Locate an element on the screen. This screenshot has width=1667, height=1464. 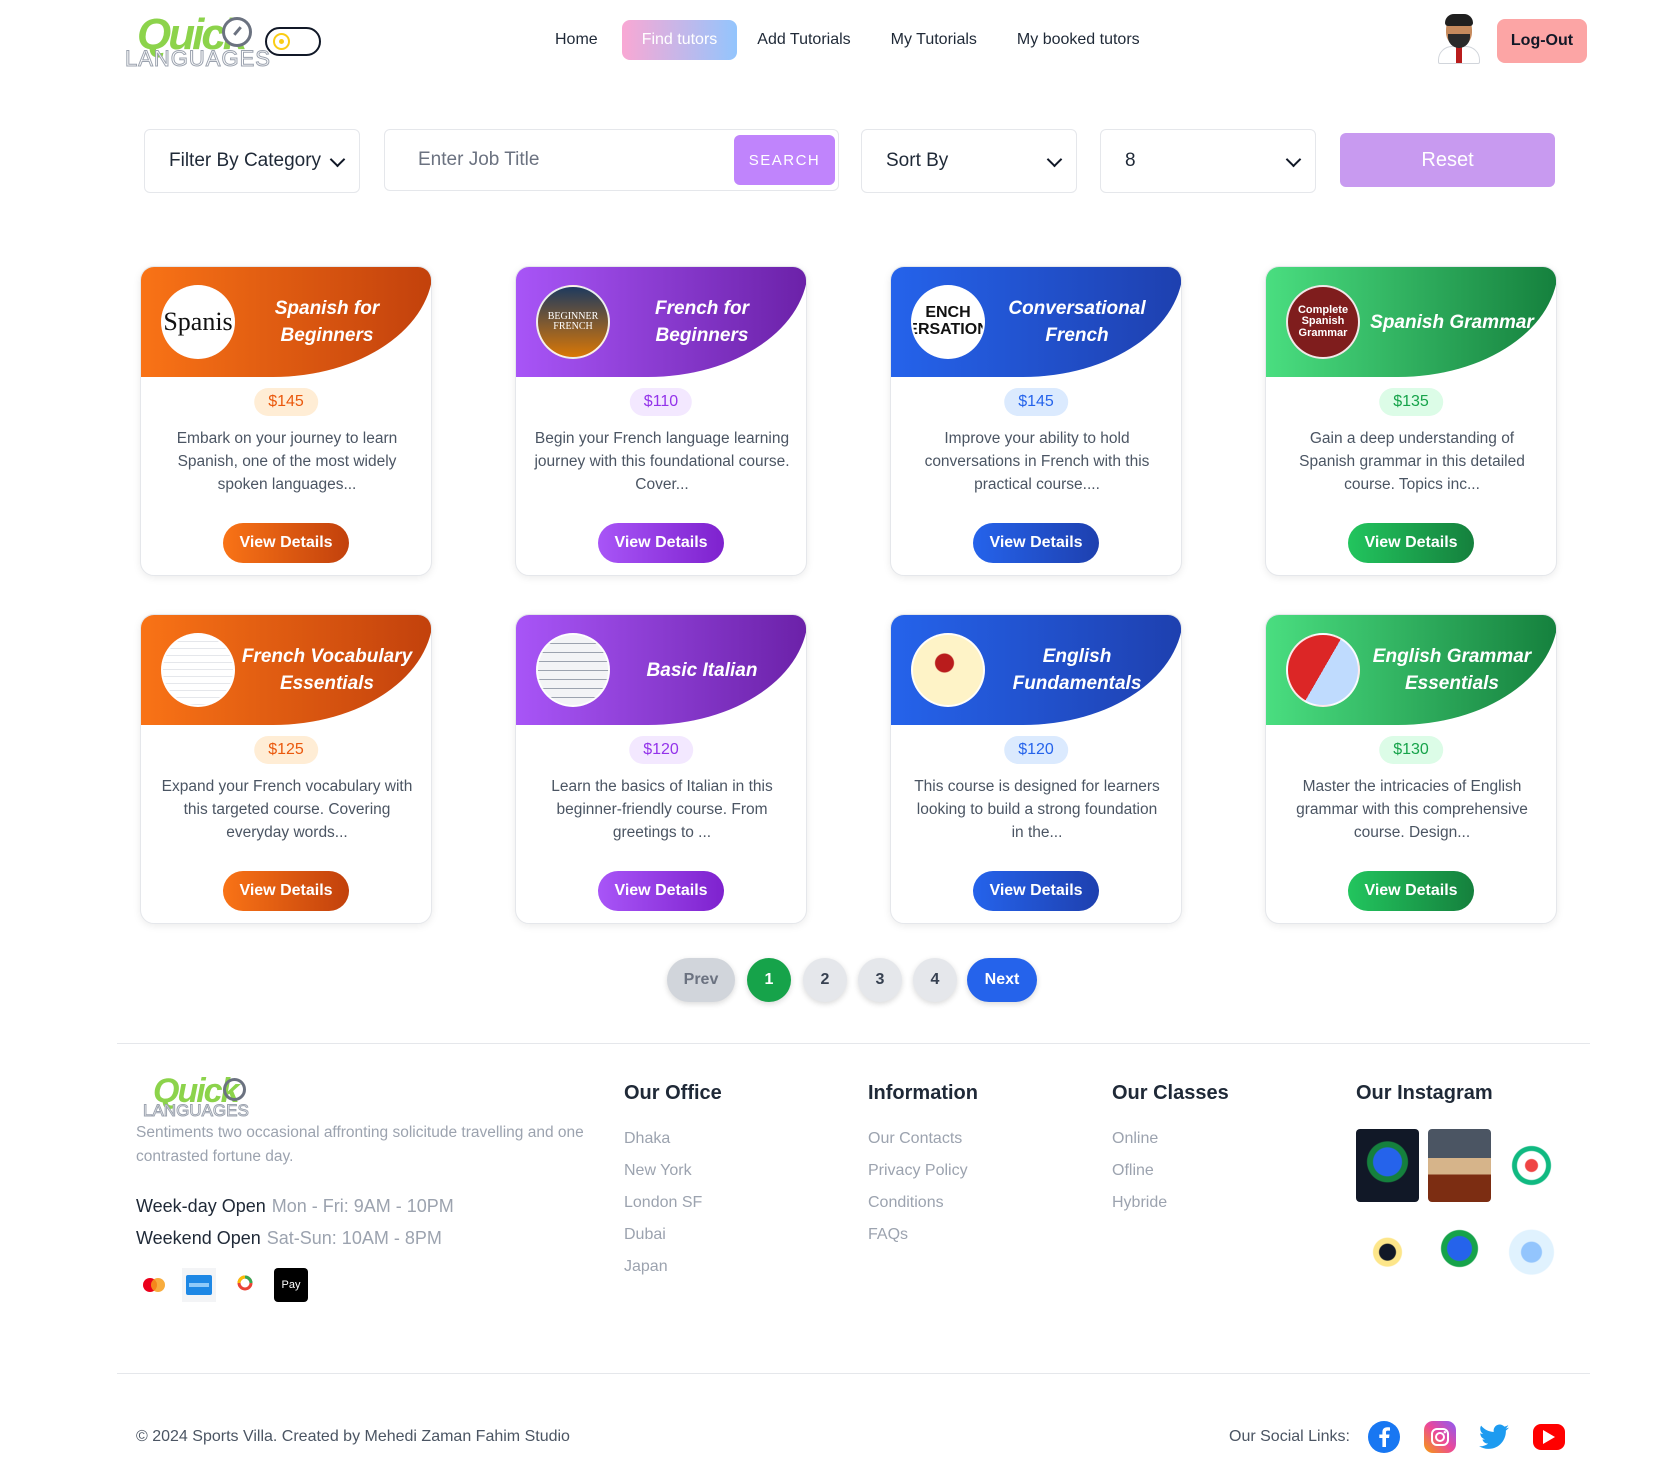
sort-select-label: Sort By is located at coordinates (917, 160).